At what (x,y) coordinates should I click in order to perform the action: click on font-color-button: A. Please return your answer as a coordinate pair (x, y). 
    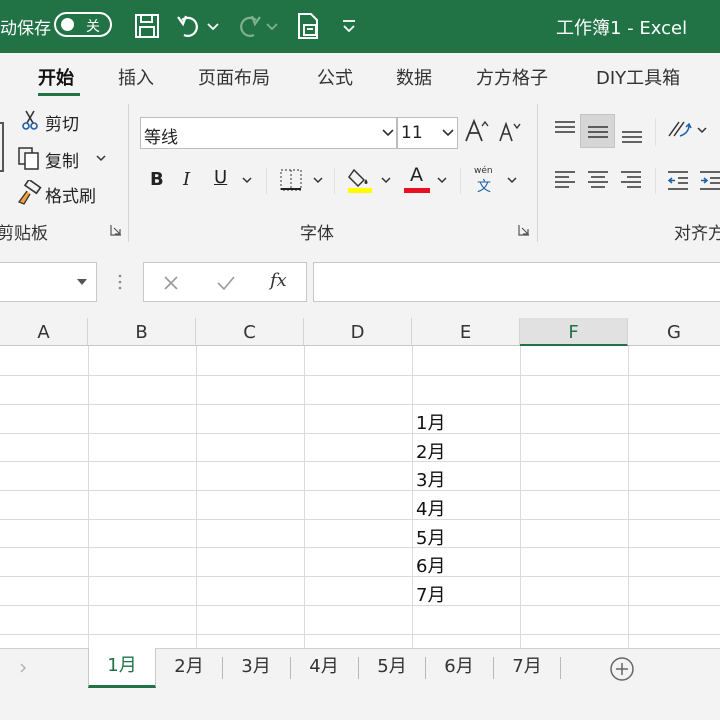
    Looking at the image, I should click on (417, 179).